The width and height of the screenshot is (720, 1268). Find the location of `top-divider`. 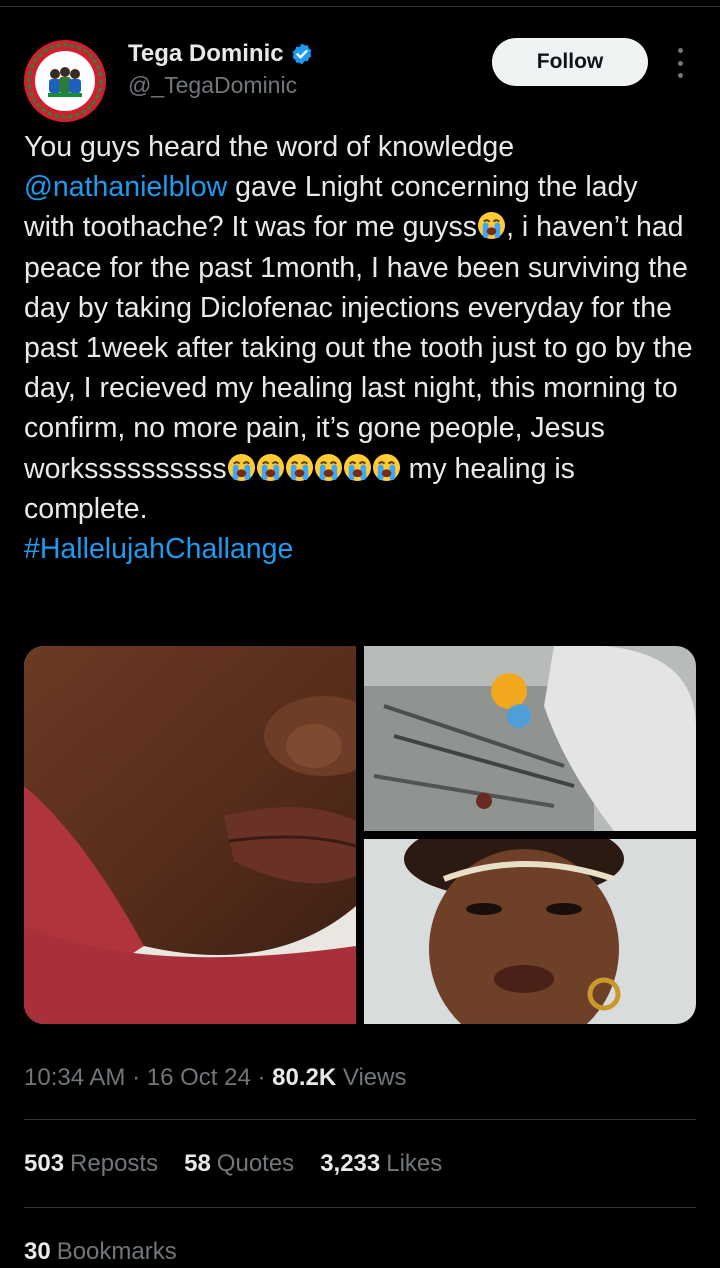

top-divider is located at coordinates (360, 6).